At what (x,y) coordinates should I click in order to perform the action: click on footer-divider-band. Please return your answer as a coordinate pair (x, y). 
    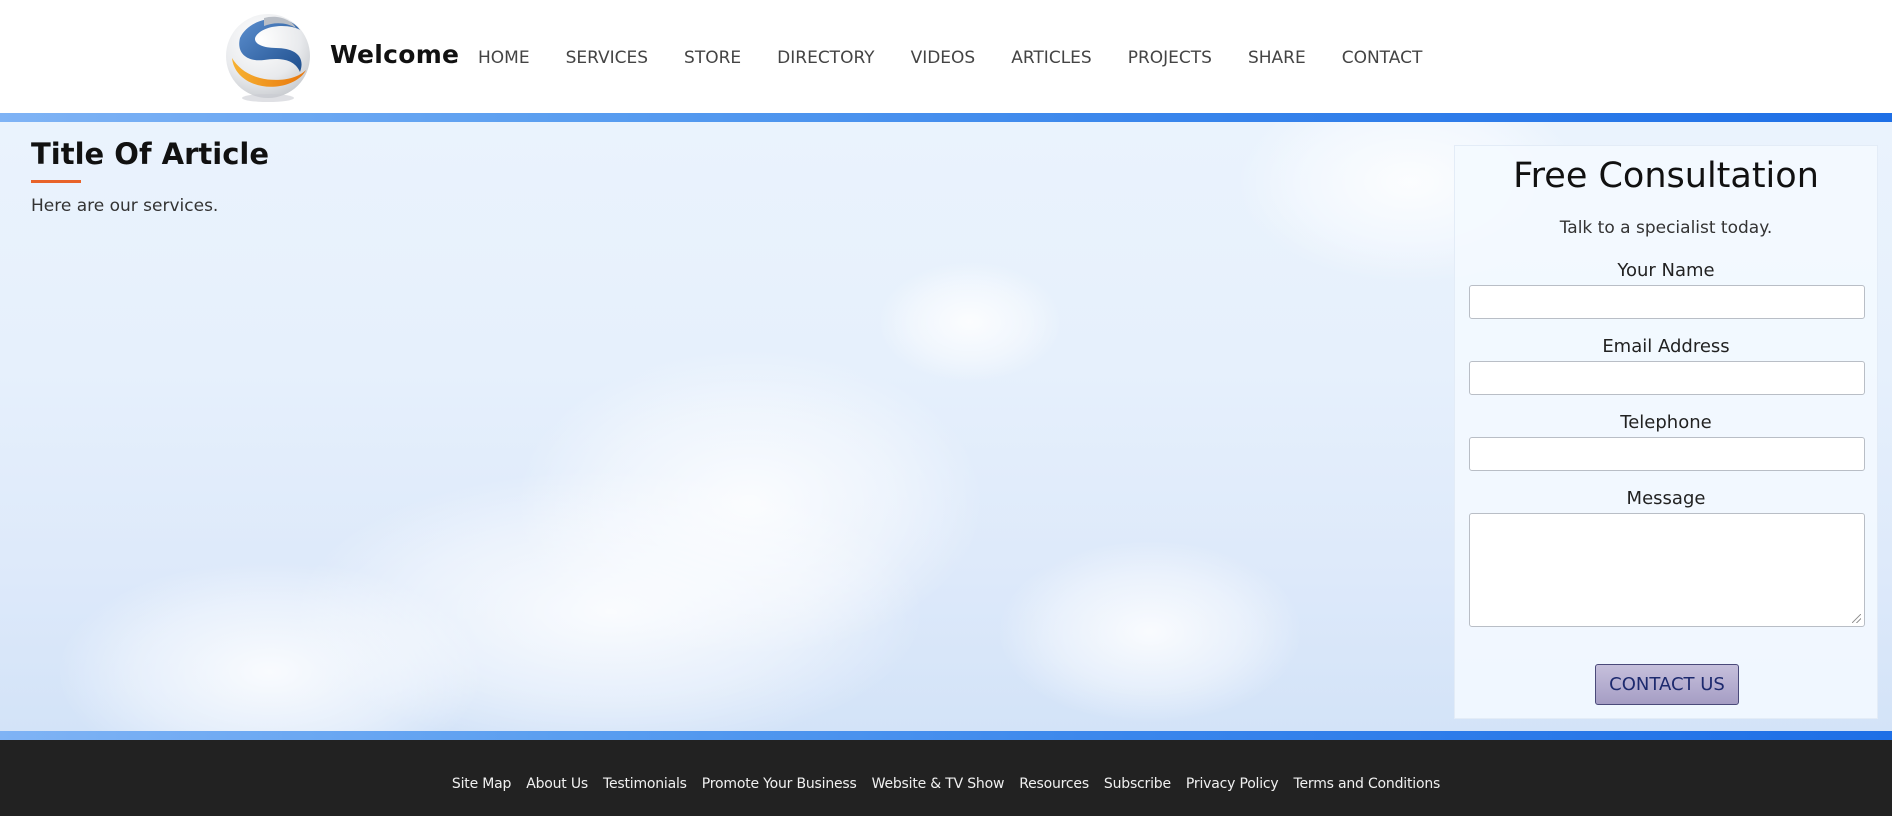
    Looking at the image, I should click on (946, 735).